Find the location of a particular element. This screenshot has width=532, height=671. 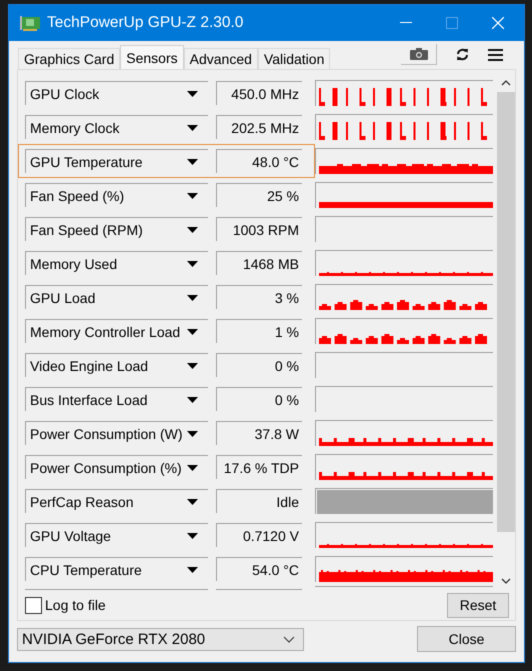

tab: Advanced is located at coordinates (221, 58).